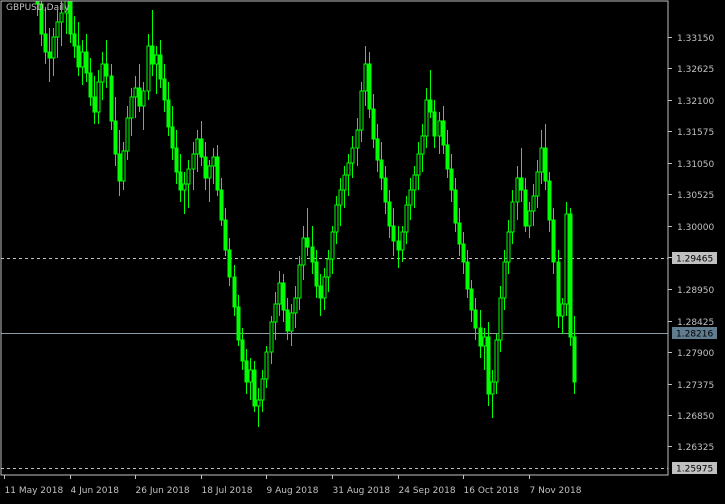 This screenshot has width=725, height=504. What do you see at coordinates (695, 291) in the screenshot?
I see `price-tick-label: 1.28950` at bounding box center [695, 291].